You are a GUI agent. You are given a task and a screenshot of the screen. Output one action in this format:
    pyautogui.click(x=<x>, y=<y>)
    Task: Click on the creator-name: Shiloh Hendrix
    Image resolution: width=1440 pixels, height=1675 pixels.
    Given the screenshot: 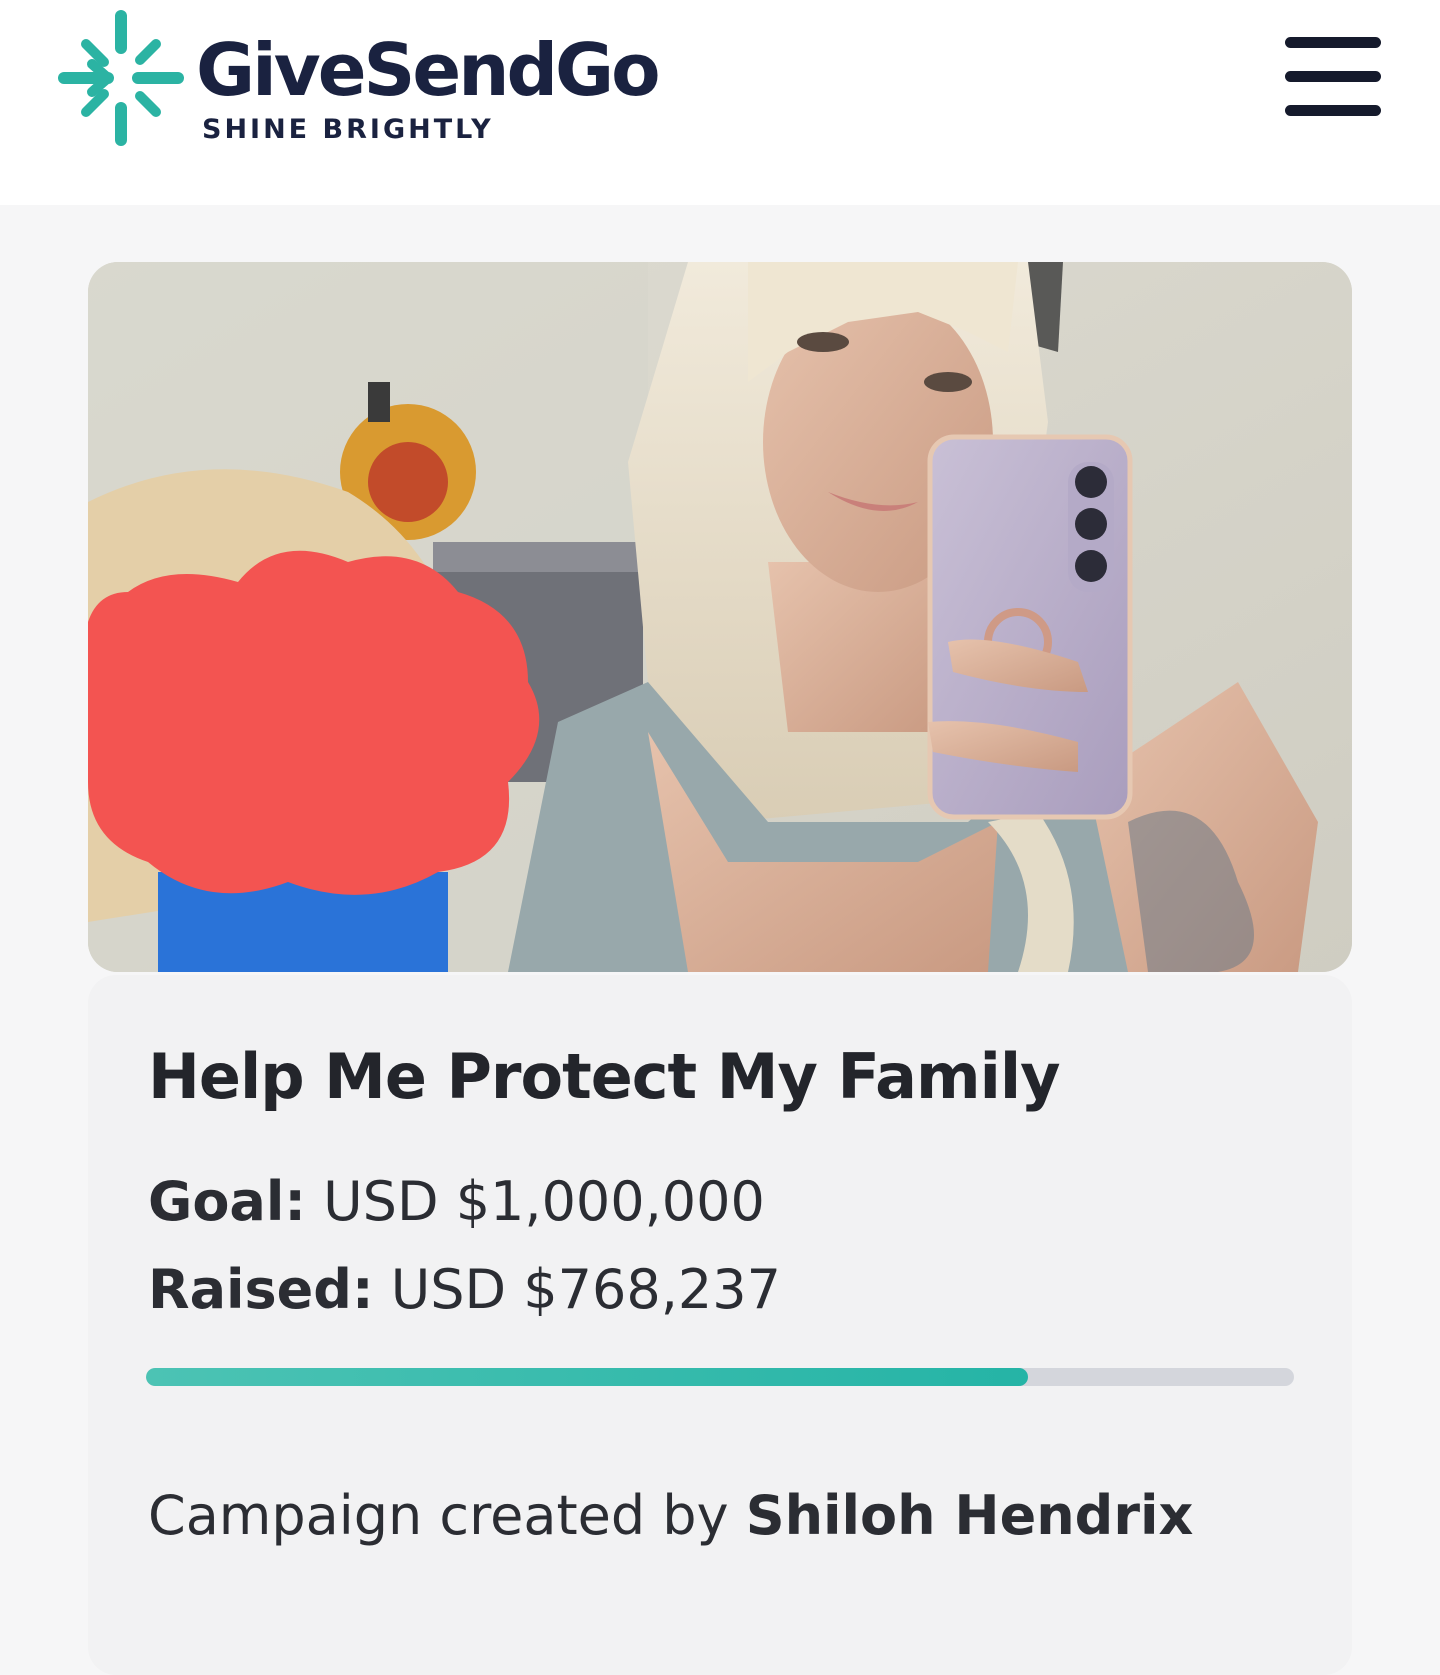 What is the action you would take?
    pyautogui.click(x=970, y=1515)
    